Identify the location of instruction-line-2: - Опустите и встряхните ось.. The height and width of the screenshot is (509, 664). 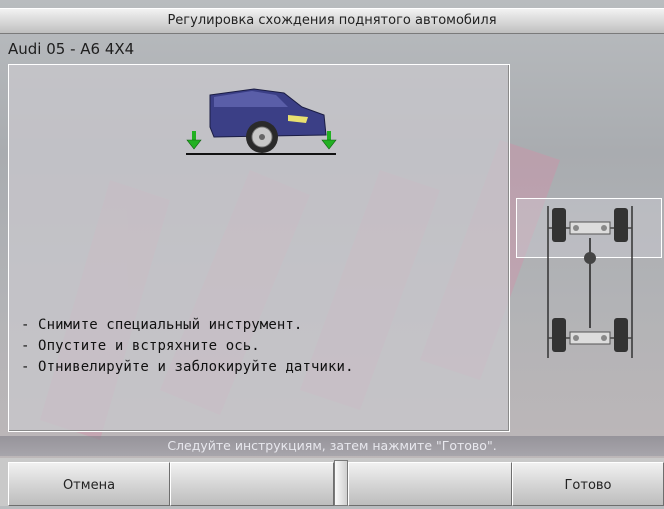
(140, 346).